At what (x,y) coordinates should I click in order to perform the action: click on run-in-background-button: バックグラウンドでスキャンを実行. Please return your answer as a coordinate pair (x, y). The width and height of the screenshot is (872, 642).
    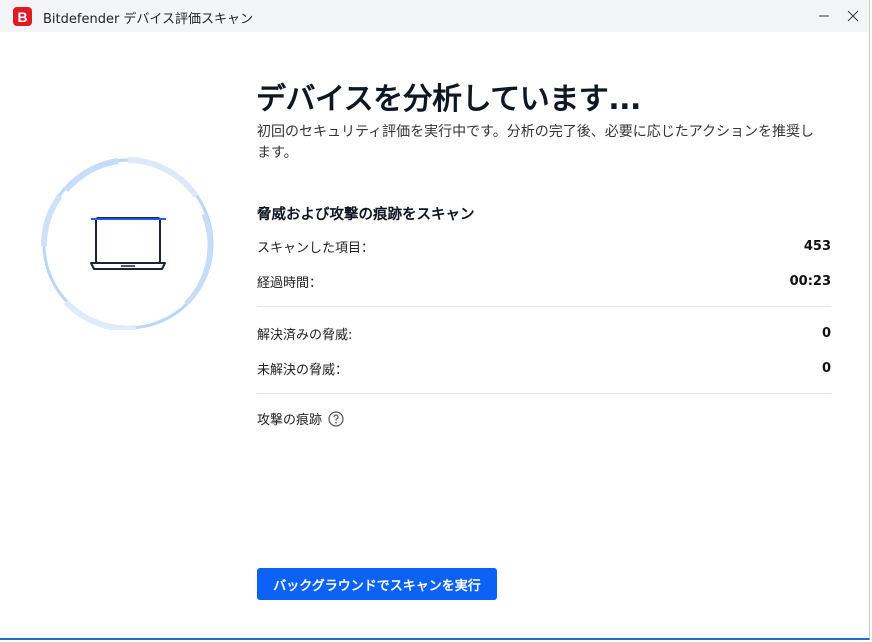
    Looking at the image, I should click on (377, 584).